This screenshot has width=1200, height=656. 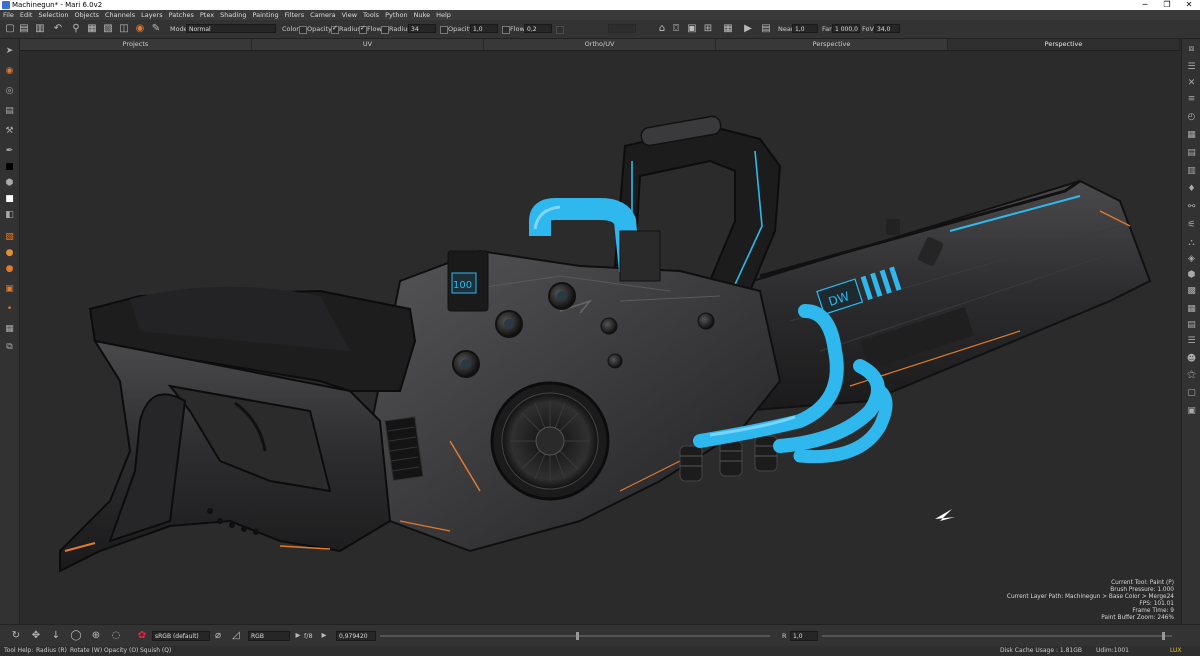 What do you see at coordinates (1191, 359) in the screenshot?
I see `palette-person-icon: ☻` at bounding box center [1191, 359].